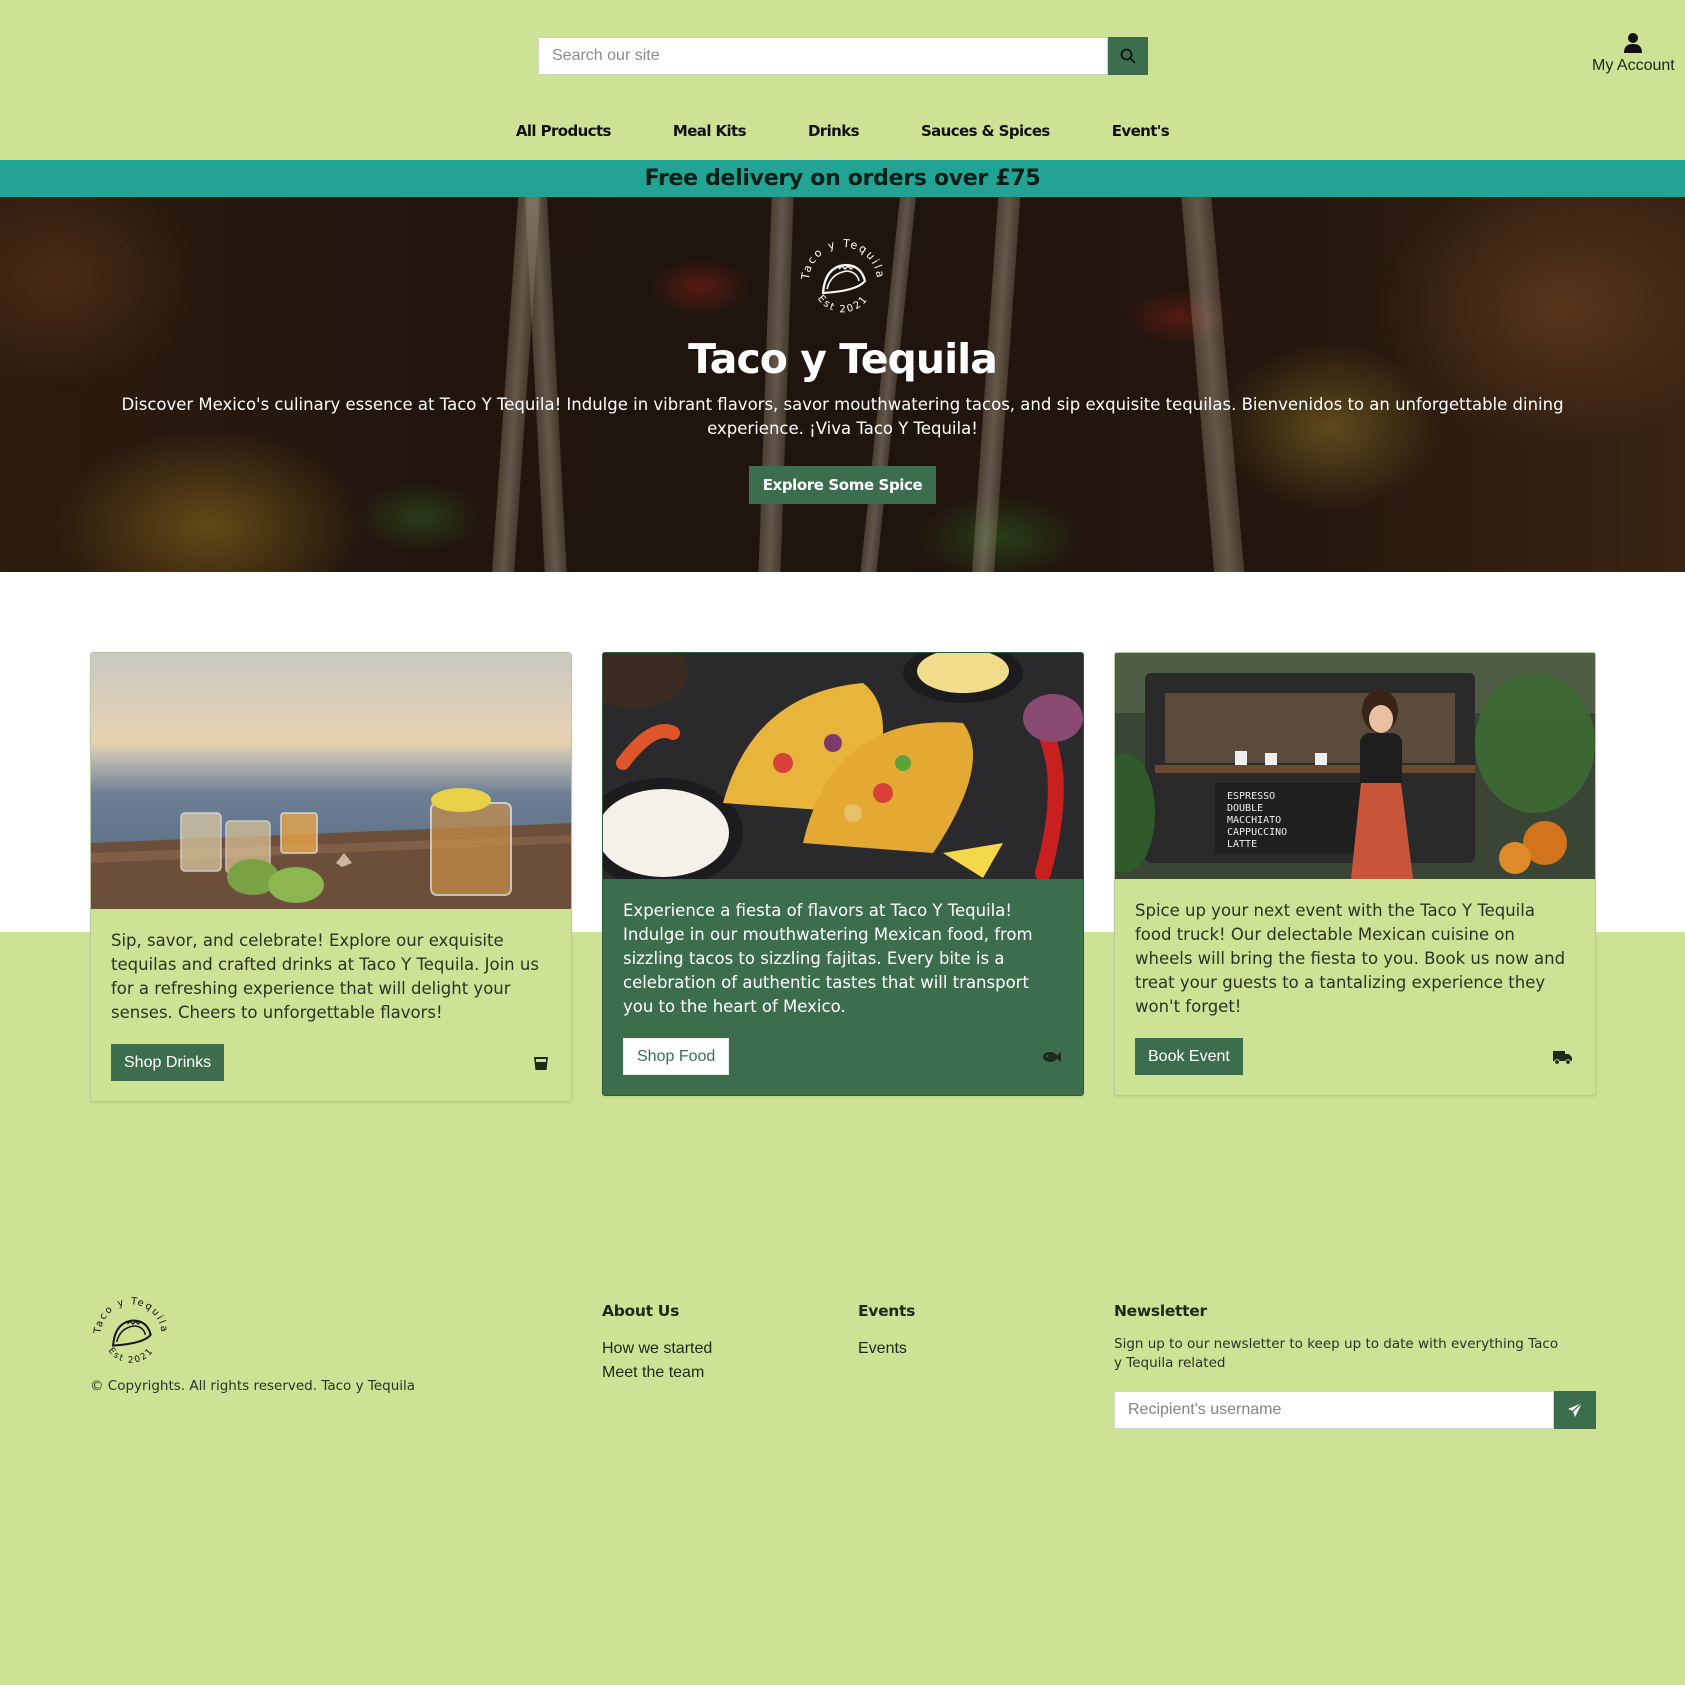  What do you see at coordinates (842, 485) in the screenshot?
I see `explore-button: Explore Some Spice` at bounding box center [842, 485].